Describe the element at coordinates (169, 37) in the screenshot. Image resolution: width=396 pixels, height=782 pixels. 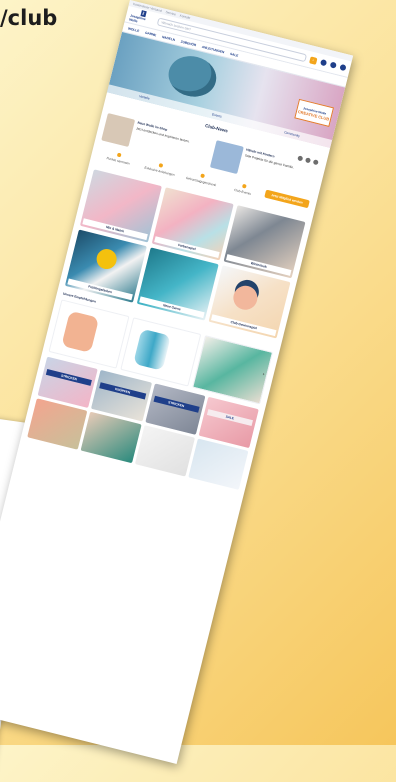
I see `nav-item: NADELN` at that location.